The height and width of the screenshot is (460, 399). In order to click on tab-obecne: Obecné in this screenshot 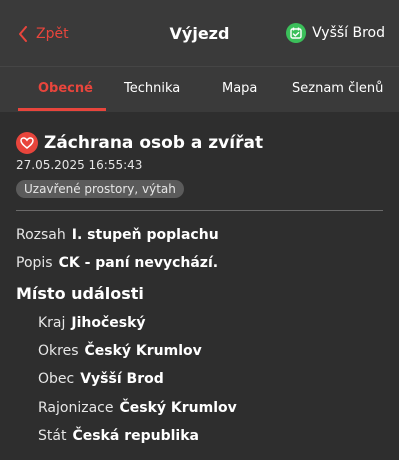, I will do `click(65, 88)`.